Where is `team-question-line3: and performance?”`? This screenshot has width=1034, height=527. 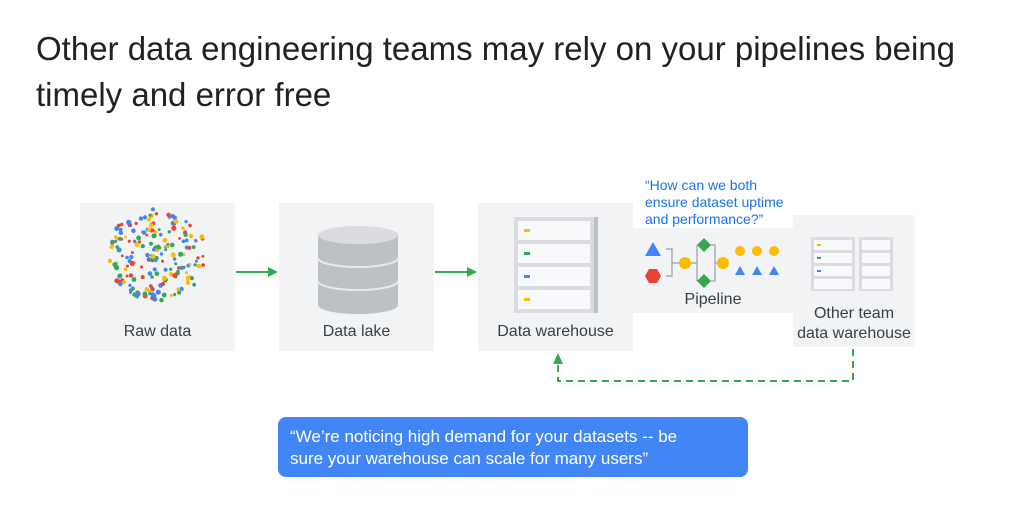
team-question-line3: and performance?” is located at coordinates (704, 219).